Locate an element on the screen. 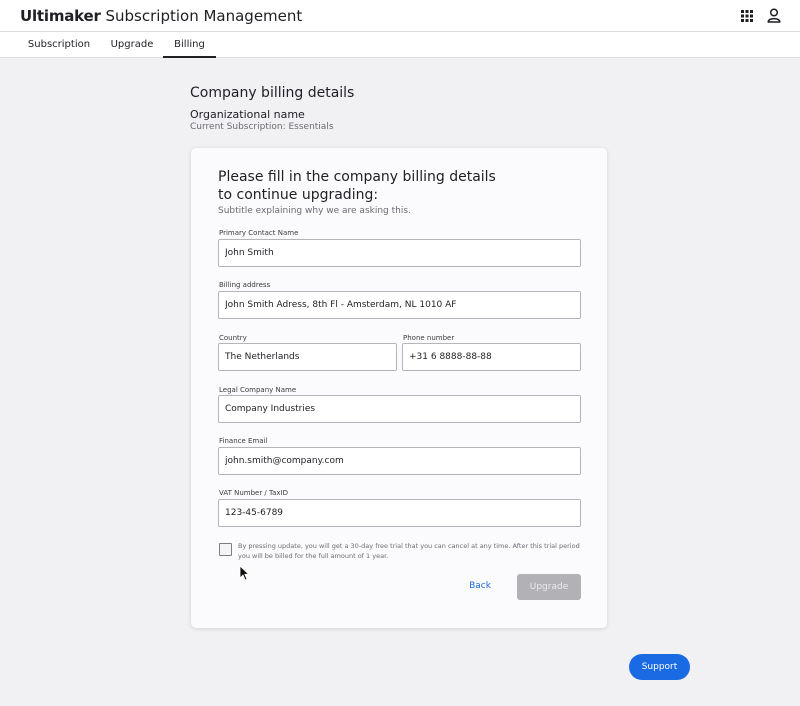 The width and height of the screenshot is (800, 706). current-subscription: Current Subscription: Essentials is located at coordinates (262, 127).